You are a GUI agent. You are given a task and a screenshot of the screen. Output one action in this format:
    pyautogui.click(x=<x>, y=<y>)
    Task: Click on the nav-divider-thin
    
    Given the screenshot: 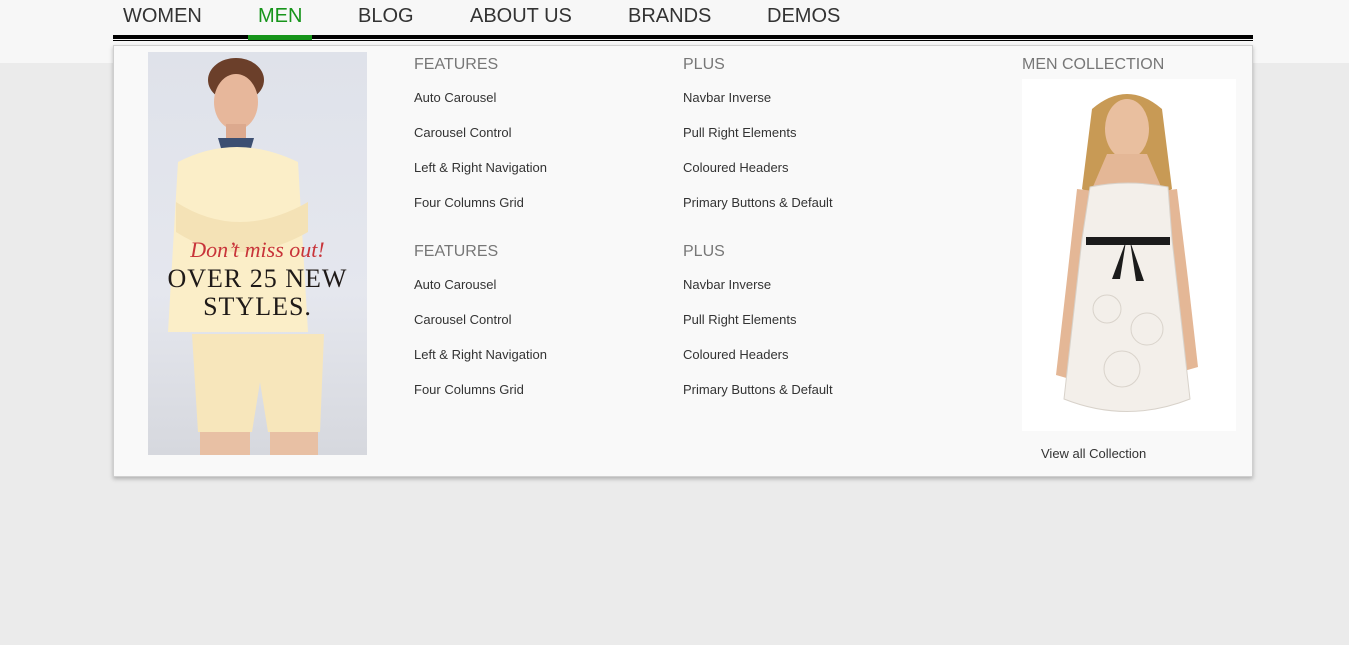 What is the action you would take?
    pyautogui.click(x=683, y=40)
    